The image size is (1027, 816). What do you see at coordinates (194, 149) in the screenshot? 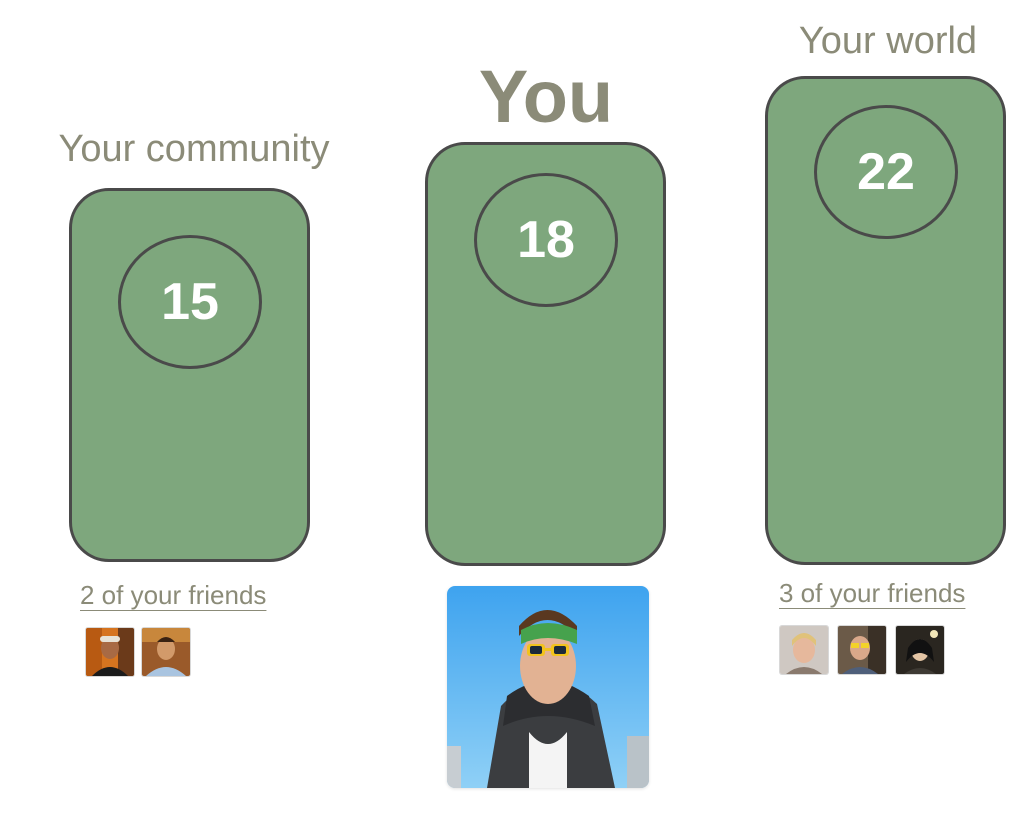
I see `community-heading: Your community` at bounding box center [194, 149].